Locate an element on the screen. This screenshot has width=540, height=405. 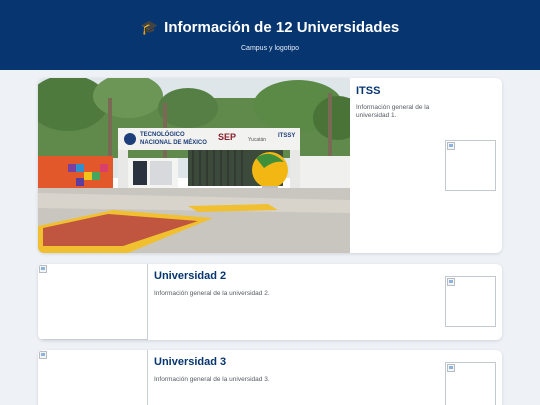
university-name: Universidad 2 is located at coordinates (190, 276).